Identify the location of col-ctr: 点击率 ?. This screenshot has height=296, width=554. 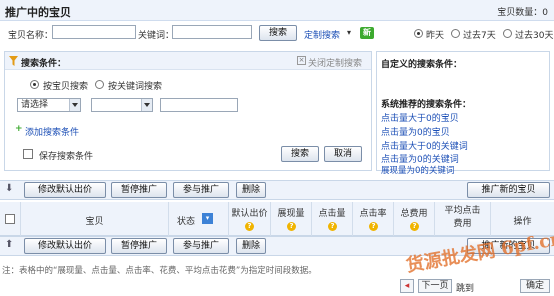
(372, 219).